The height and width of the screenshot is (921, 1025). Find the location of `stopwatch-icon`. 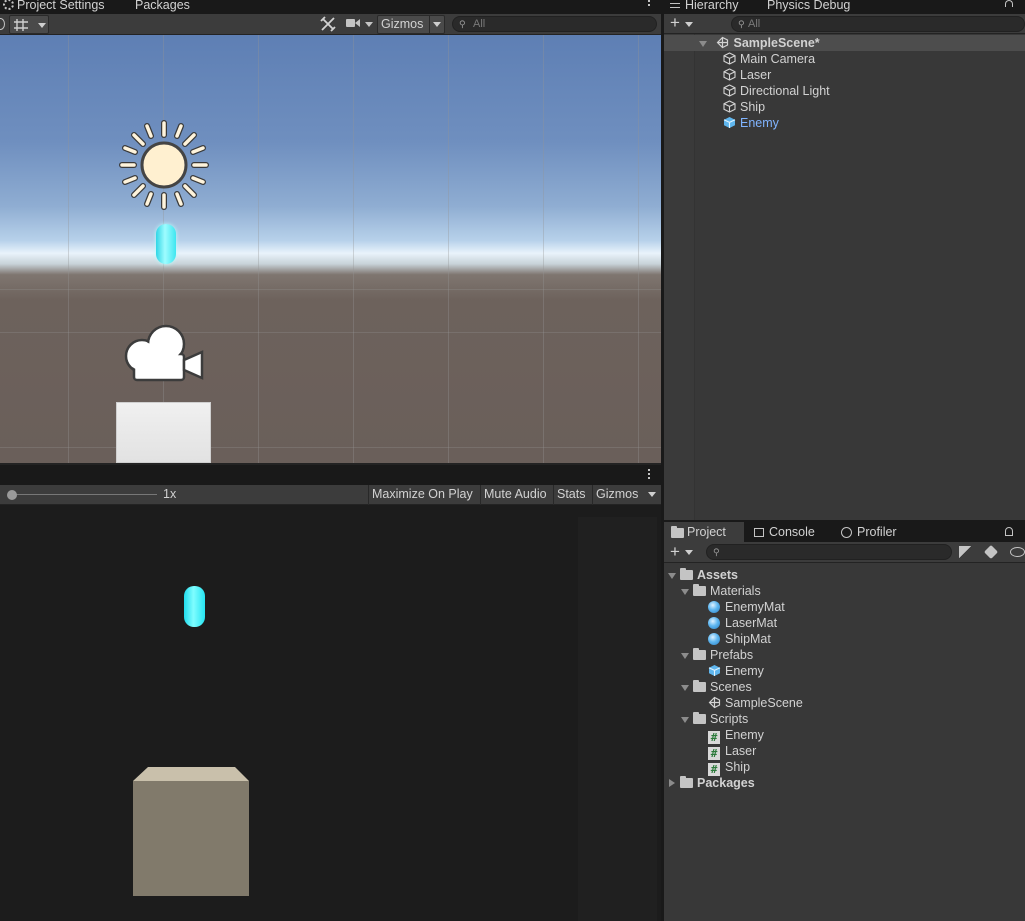

stopwatch-icon is located at coordinates (846, 532).